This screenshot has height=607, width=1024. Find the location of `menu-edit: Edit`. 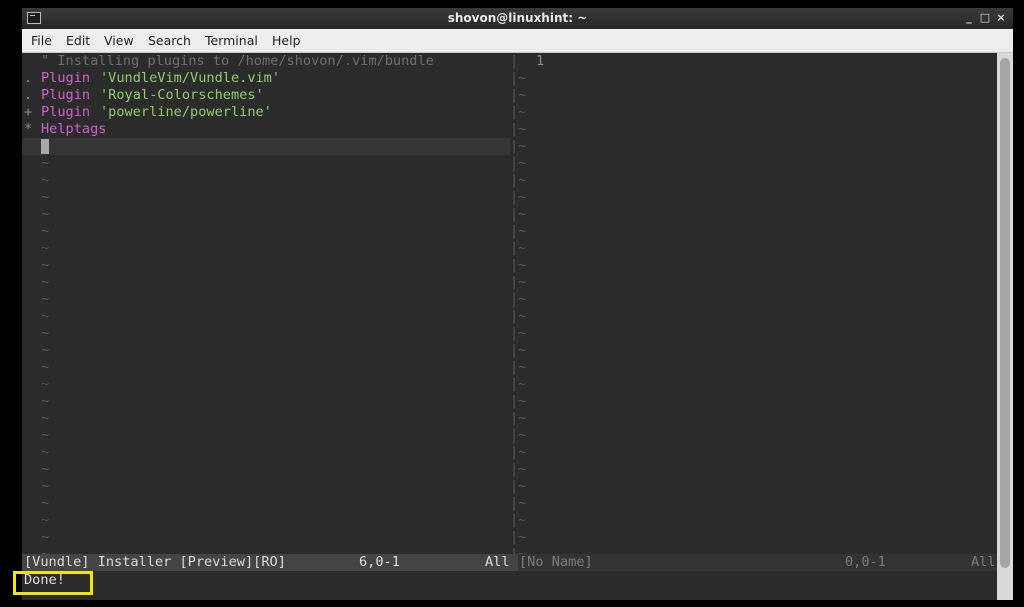

menu-edit: Edit is located at coordinates (78, 40).